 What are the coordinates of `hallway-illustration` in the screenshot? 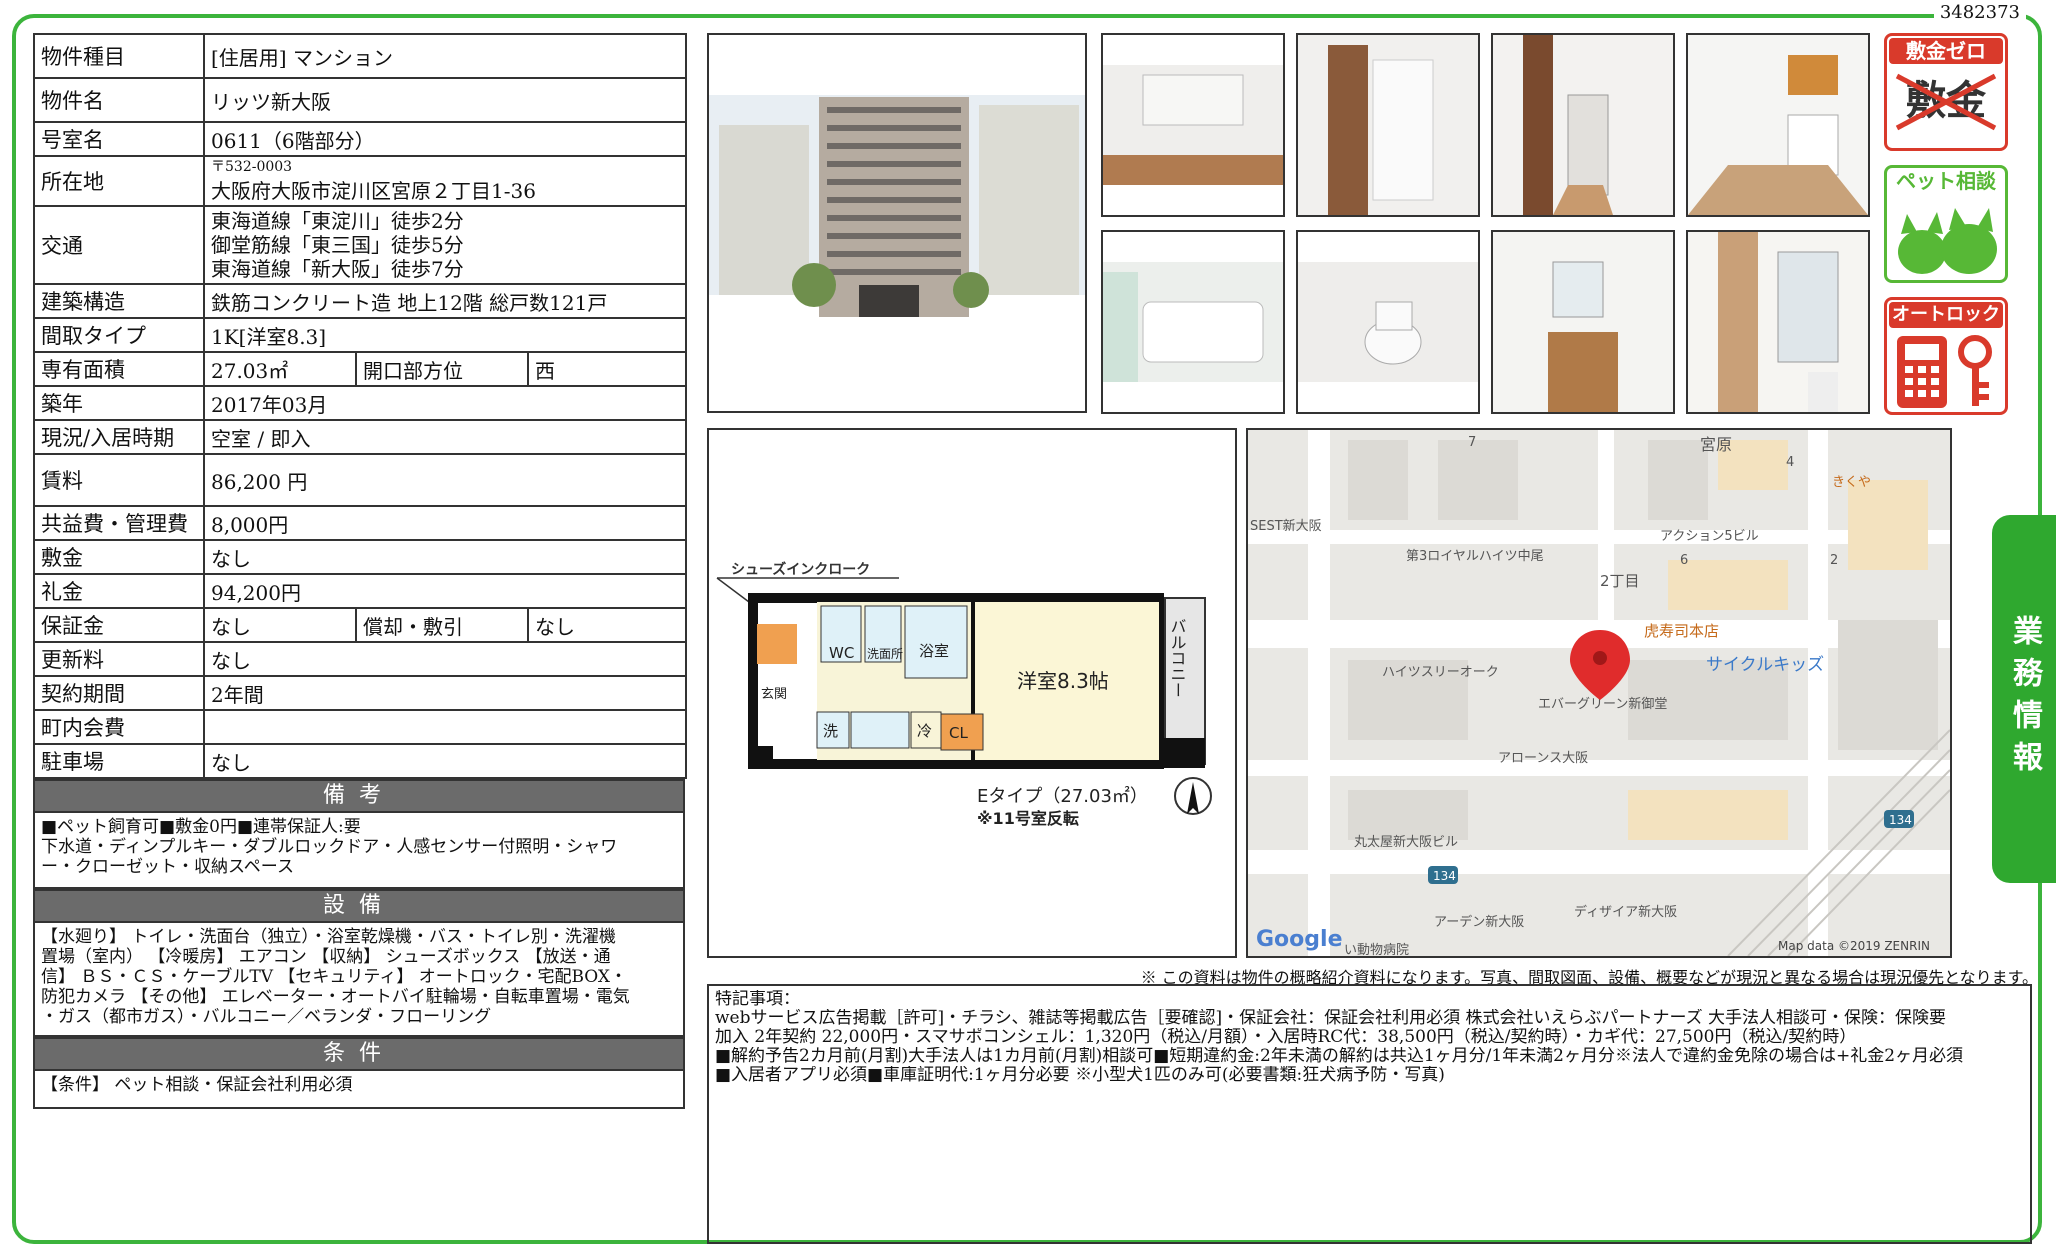 It's located at (1583, 125).